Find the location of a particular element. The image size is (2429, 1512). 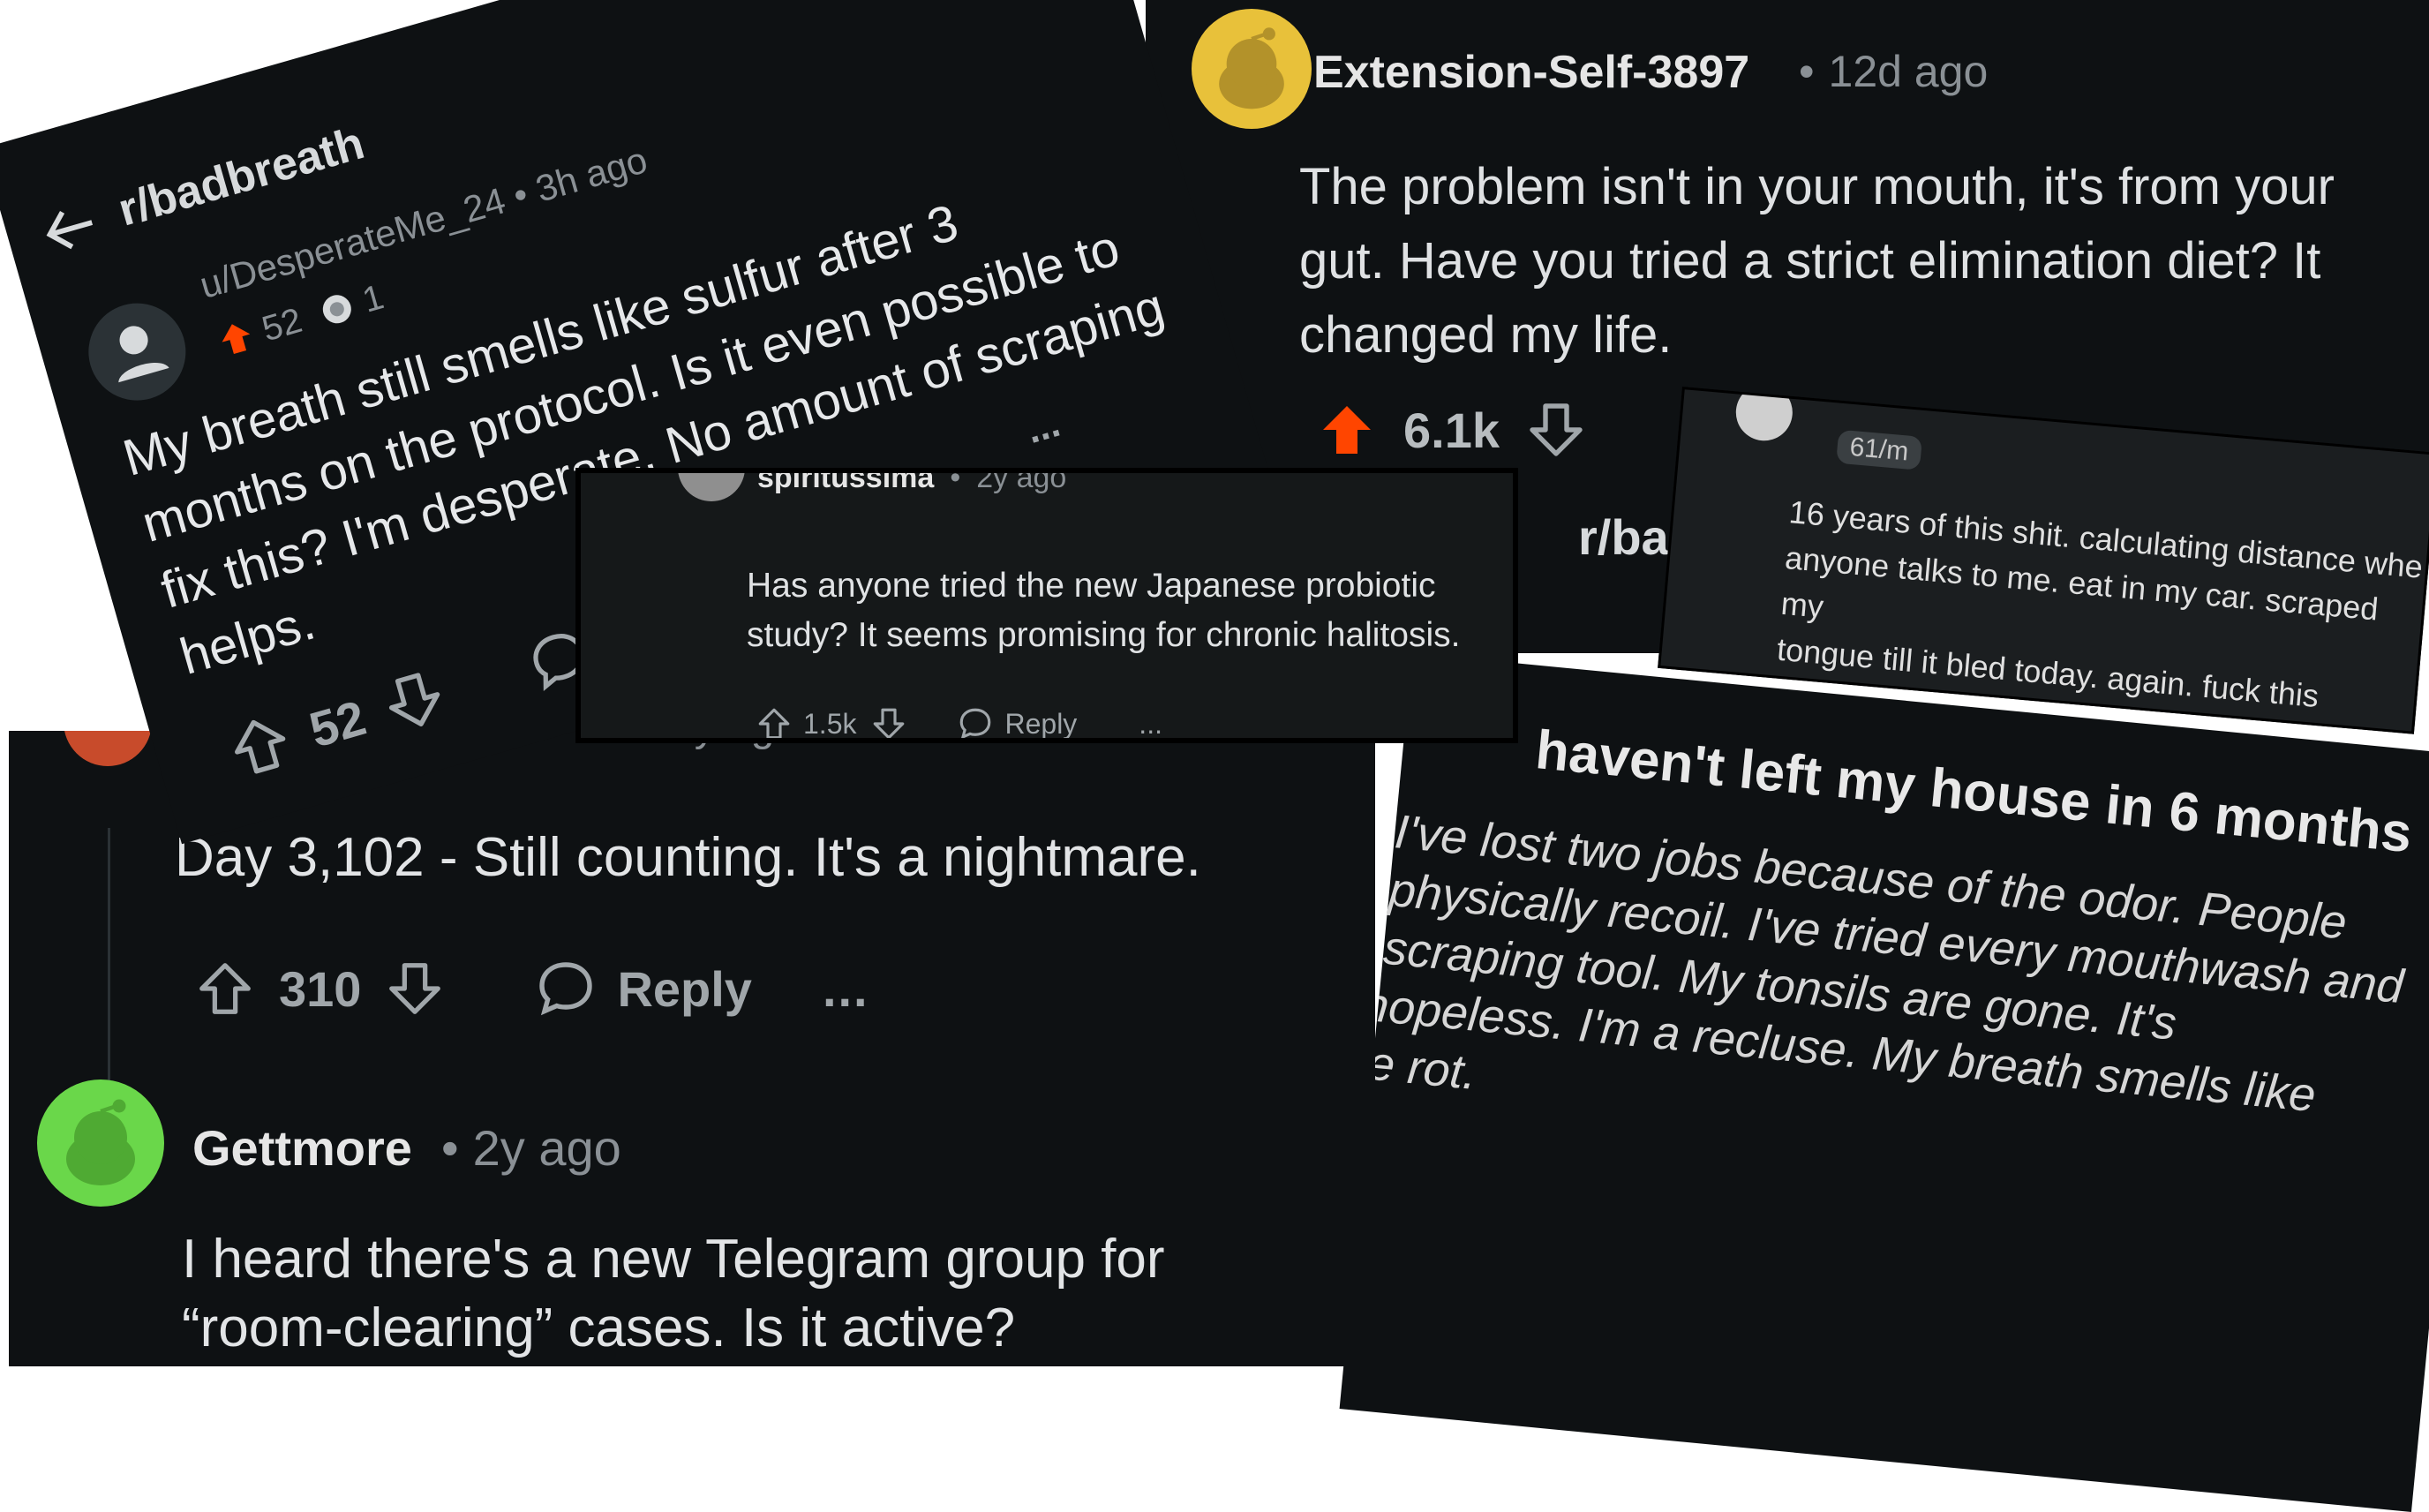

comment-time: • 12d ago is located at coordinates (1894, 71).